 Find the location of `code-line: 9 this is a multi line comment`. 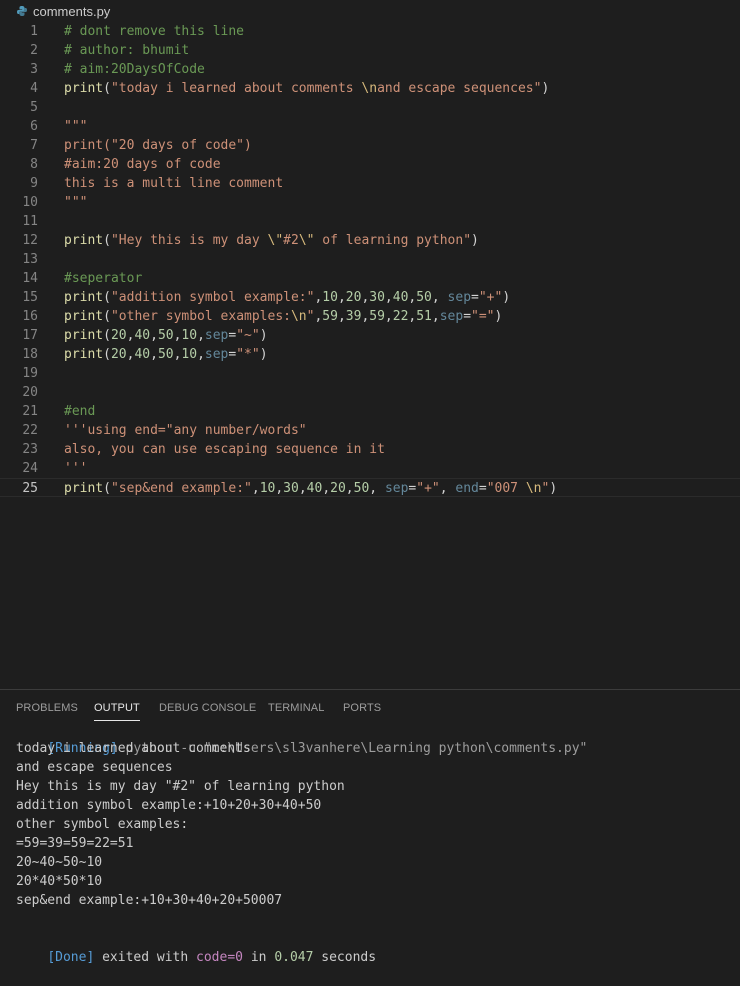

code-line: 9 this is a multi line comment is located at coordinates (370, 183).